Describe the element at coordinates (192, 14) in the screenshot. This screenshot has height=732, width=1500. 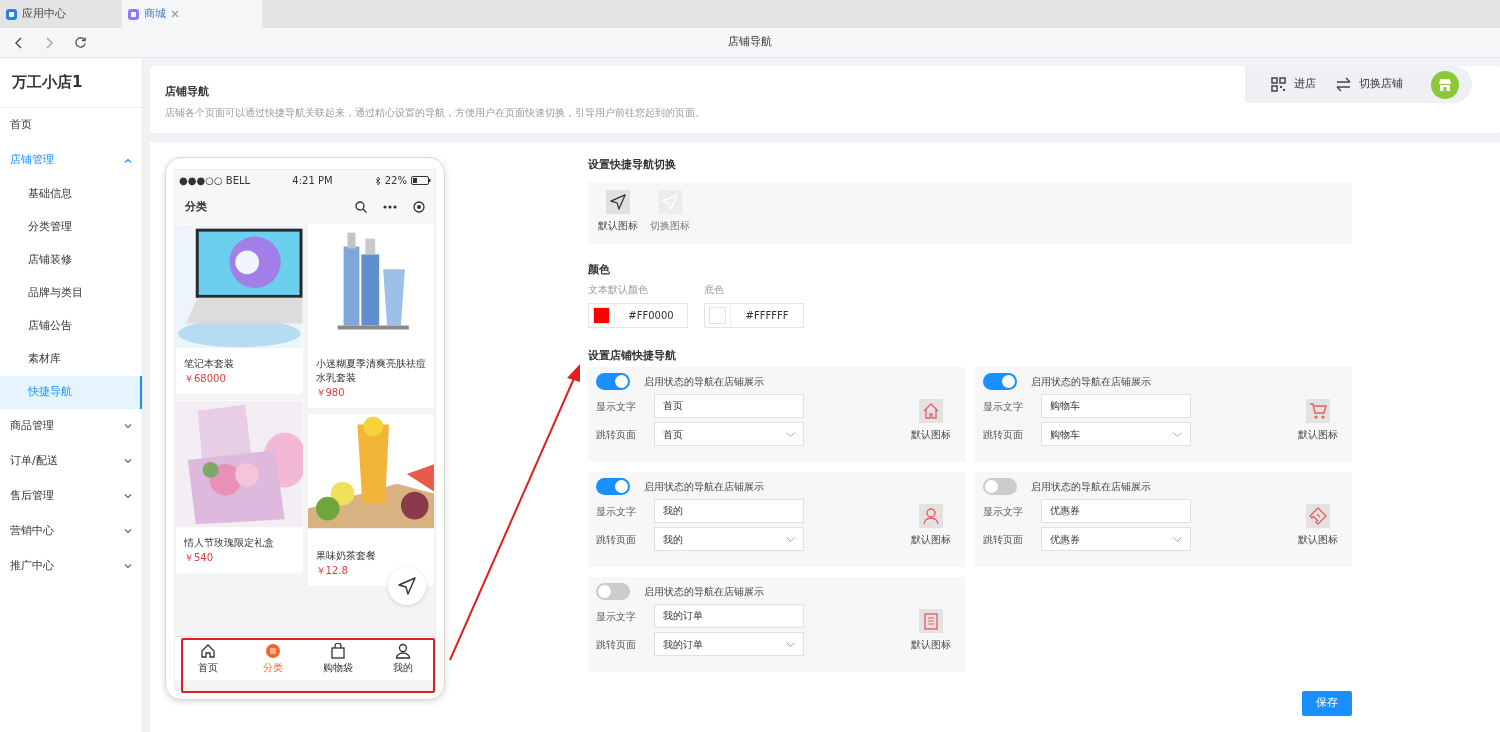
I see `browser-tab: 商城` at that location.